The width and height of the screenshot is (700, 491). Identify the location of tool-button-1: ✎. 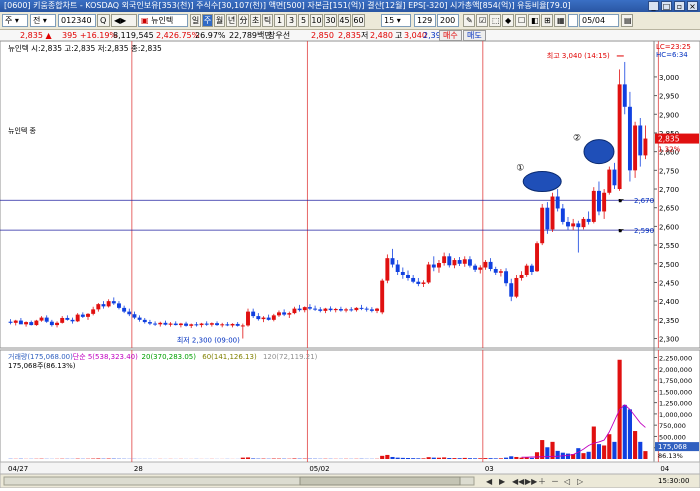
(469, 20).